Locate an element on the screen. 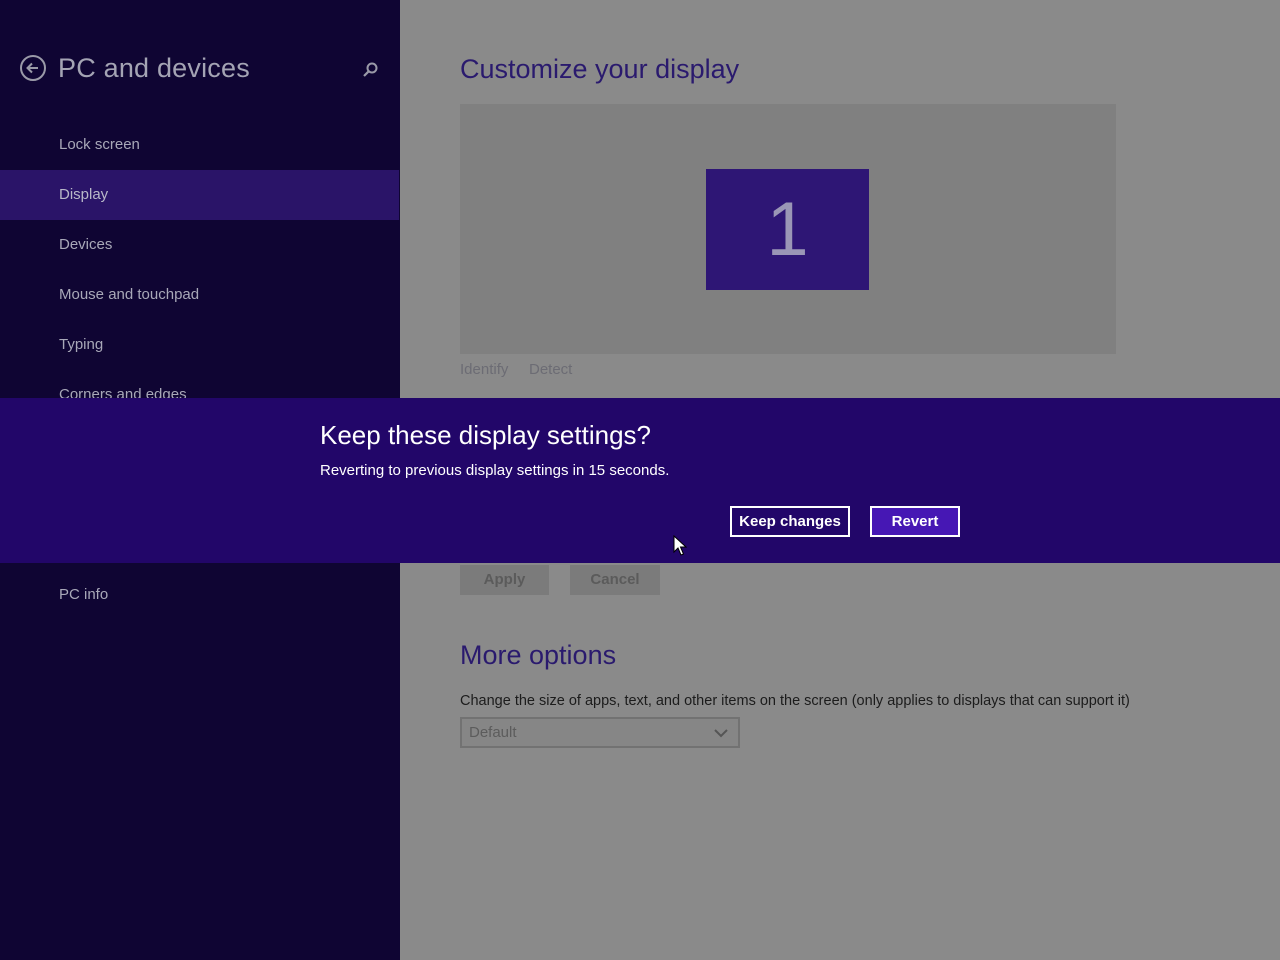 Image resolution: width=1280 pixels, height=960 pixels. search-icon is located at coordinates (370, 69).